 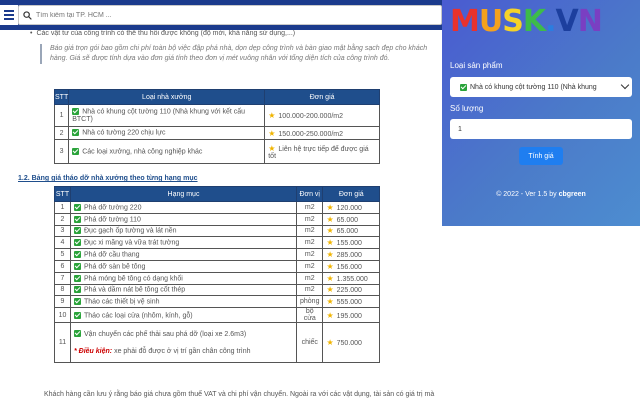 I want to click on stt-cell: 3, so click(x=62, y=231).